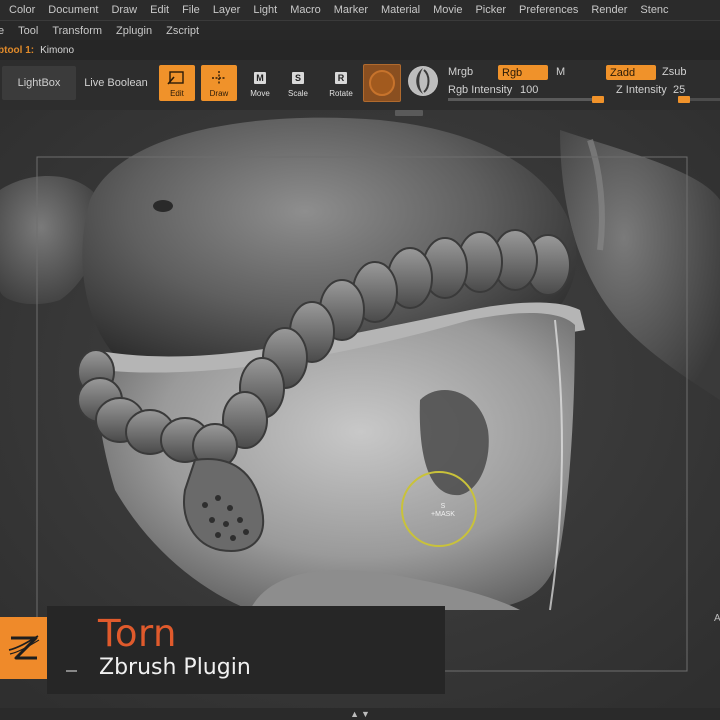  Describe the element at coordinates (354, 714) in the screenshot. I see `tray-up-arrow-icon: ▲` at that location.